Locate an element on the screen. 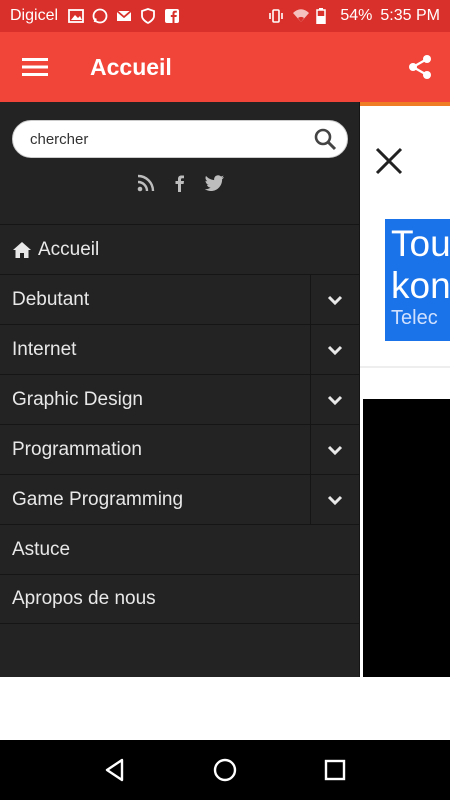 This screenshot has height=800, width=450. back-icon is located at coordinates (114, 770).